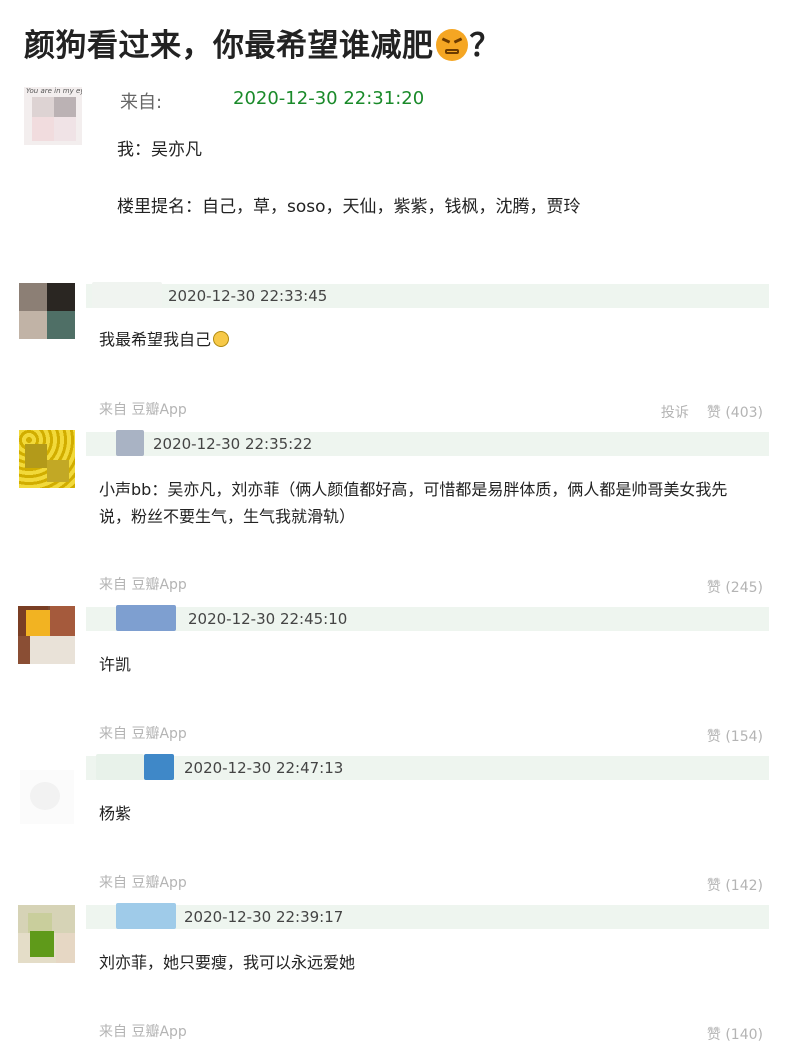 Image resolution: width=791 pixels, height=1050 pixels. I want to click on comment-text: 刘亦菲，她只要瘦，我可以永远爱她, so click(227, 962).